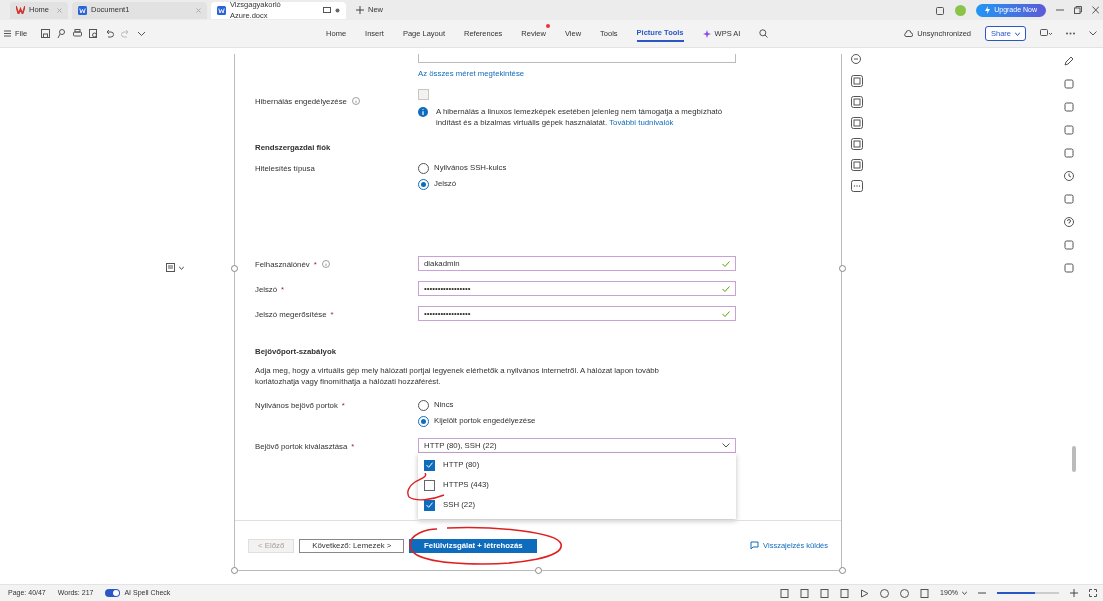 This screenshot has height=601, width=1103. Describe the element at coordinates (1093, 593) in the screenshot. I see `fullscreen-icon` at that location.